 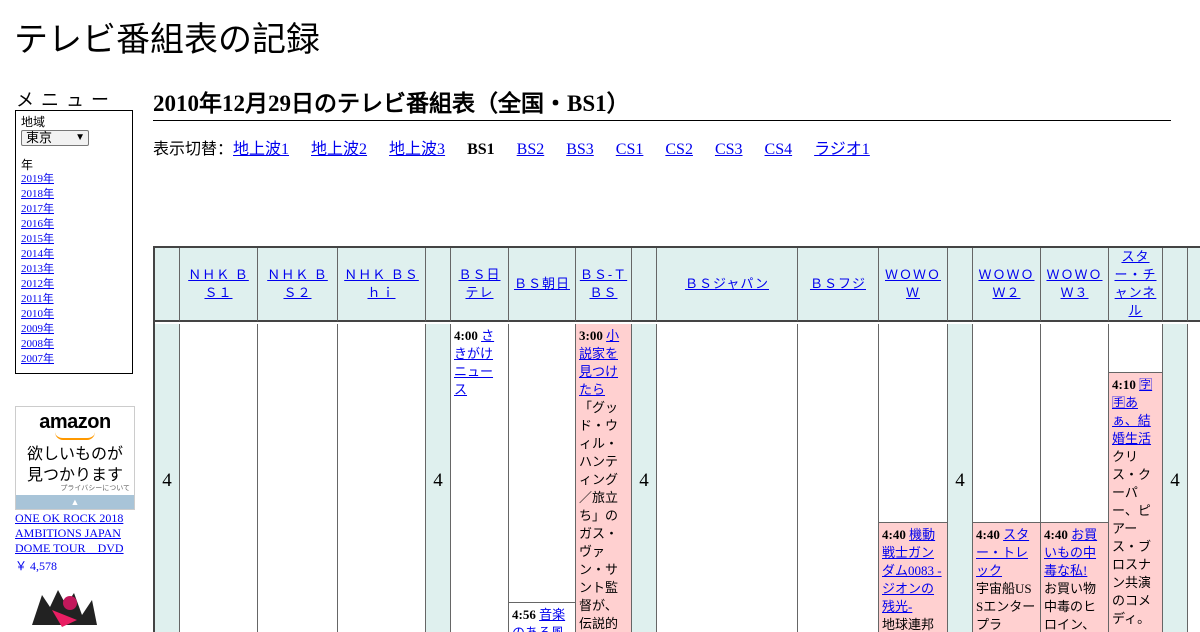 What do you see at coordinates (913, 577) in the screenshot?
I see `program-cell: 4:40 機動戦士ガンダム0083 -ジオンの残光- 地球連邦` at bounding box center [913, 577].